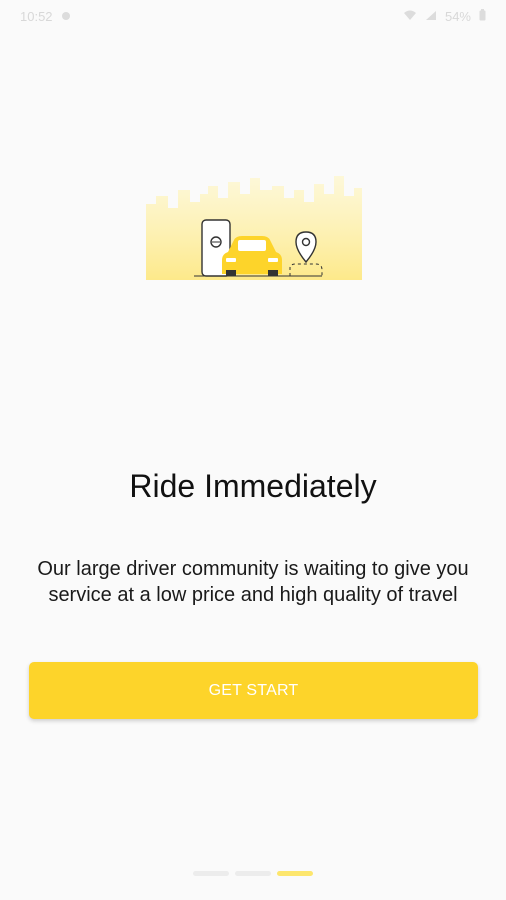 The height and width of the screenshot is (900, 506). I want to click on battery-level: 54%, so click(457, 16).